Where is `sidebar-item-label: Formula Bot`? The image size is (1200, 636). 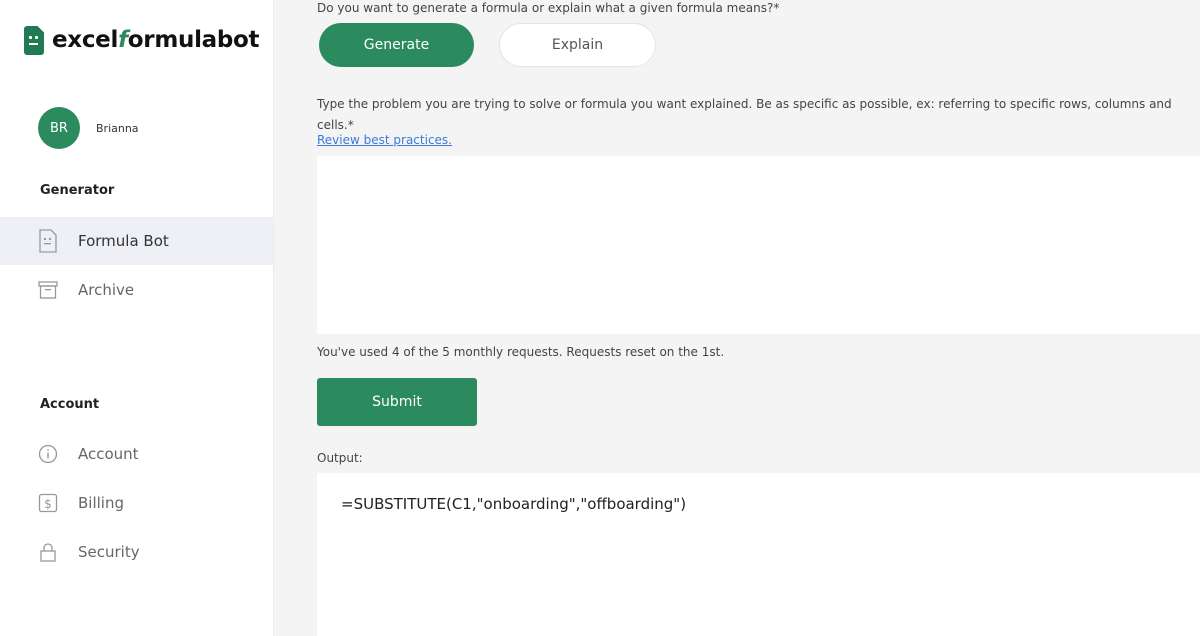
sidebar-item-label: Formula Bot is located at coordinates (123, 241).